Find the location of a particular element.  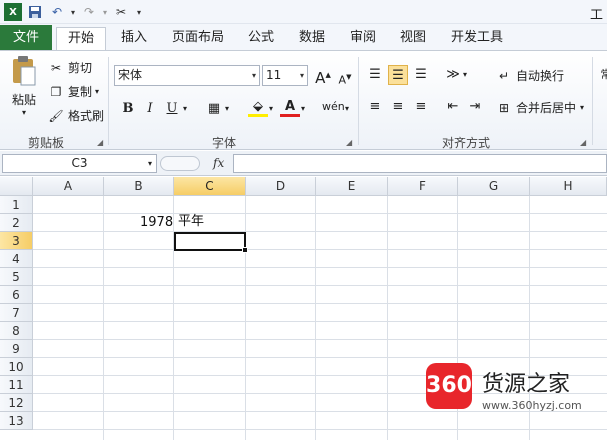

customize-icon: ▾ is located at coordinates (139, 12).